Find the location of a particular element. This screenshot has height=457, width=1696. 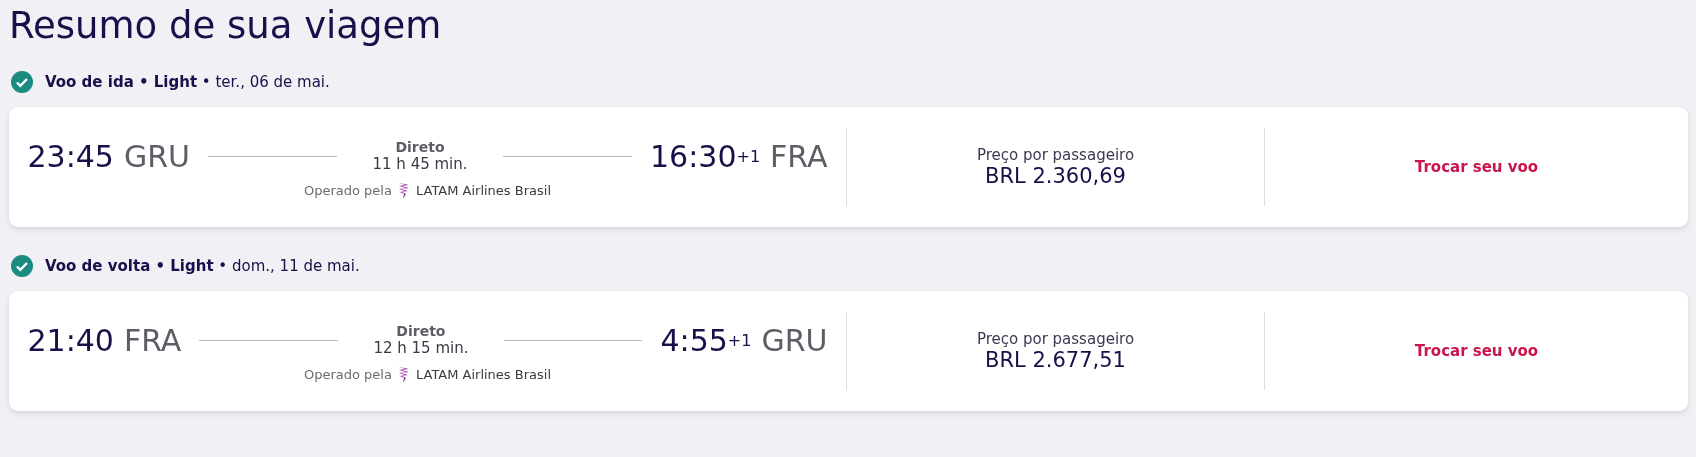

arrival-airport: GRU is located at coordinates (794, 340).